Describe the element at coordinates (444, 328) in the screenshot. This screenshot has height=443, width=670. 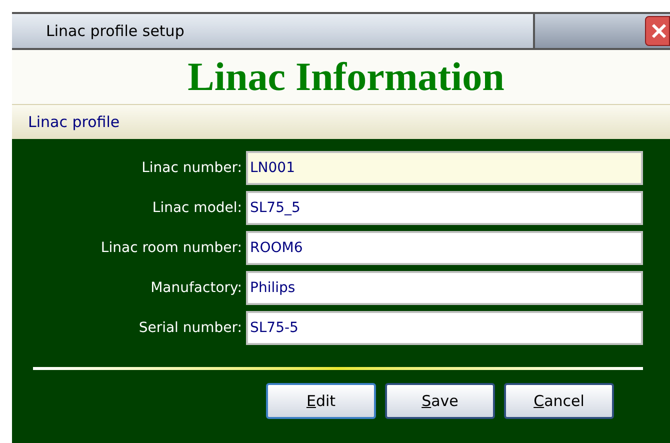
I see `input-field: SL75-5` at that location.